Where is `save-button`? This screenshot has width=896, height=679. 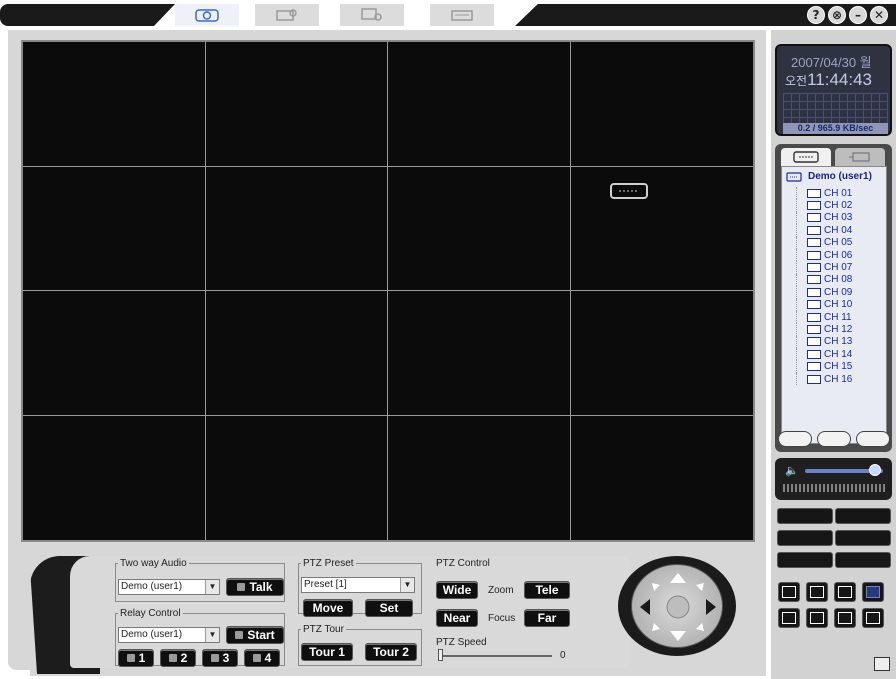 save-button is located at coordinates (863, 560).